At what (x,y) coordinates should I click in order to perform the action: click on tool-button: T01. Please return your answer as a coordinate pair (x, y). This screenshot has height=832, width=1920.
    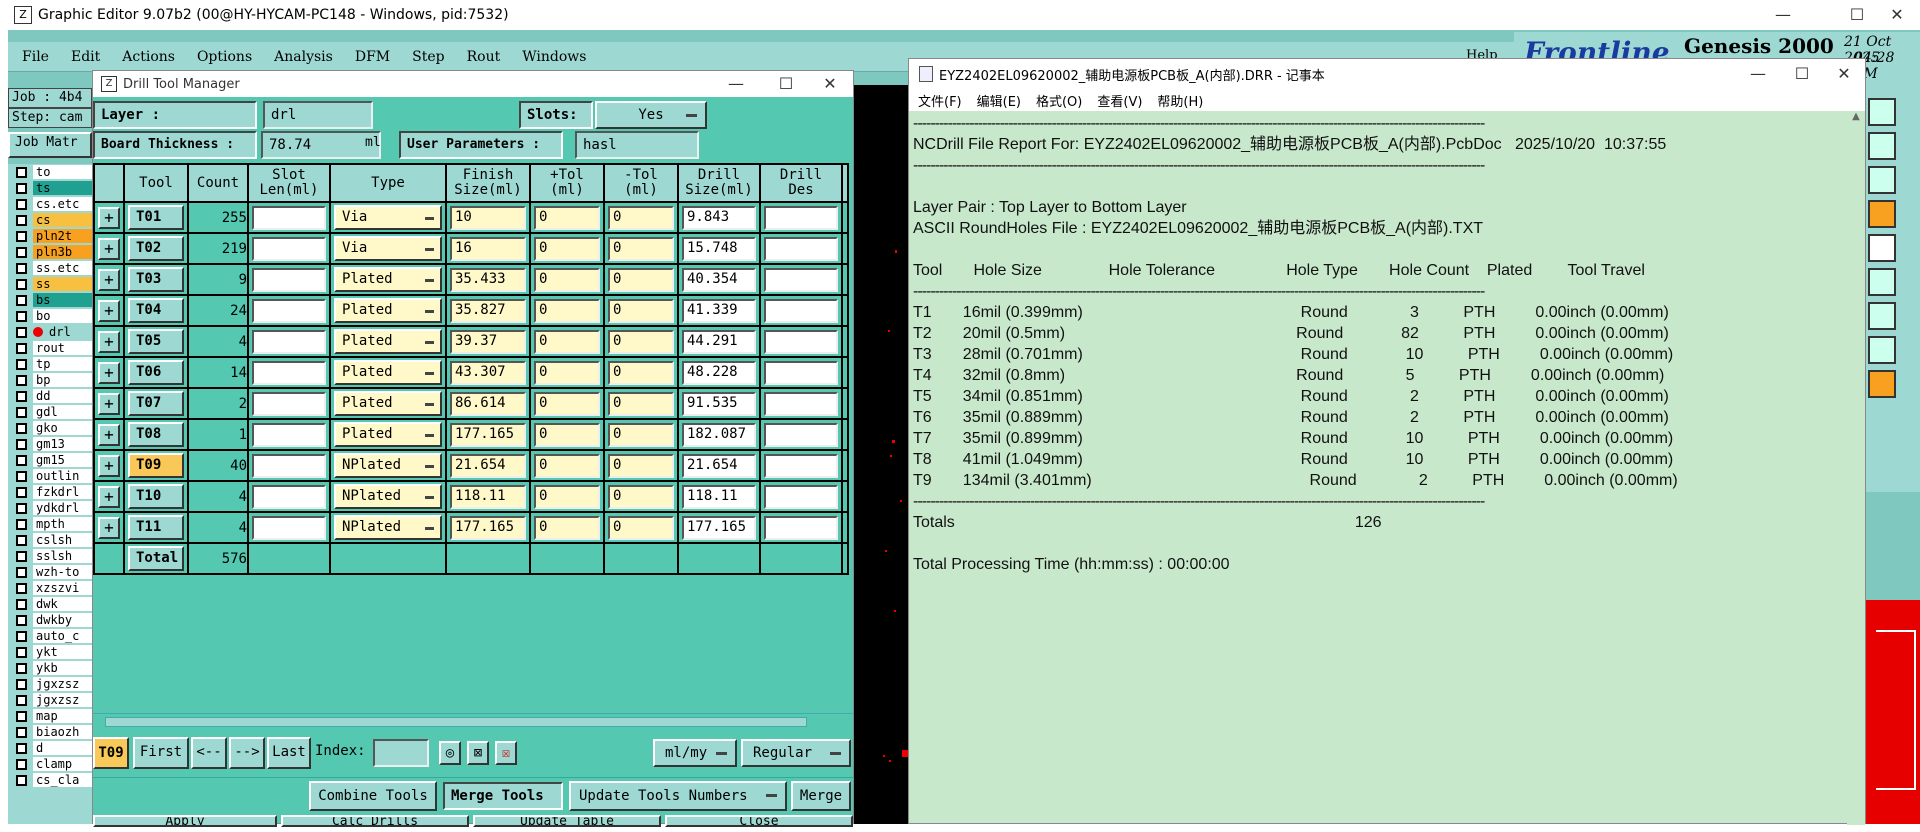
    Looking at the image, I should click on (156, 217).